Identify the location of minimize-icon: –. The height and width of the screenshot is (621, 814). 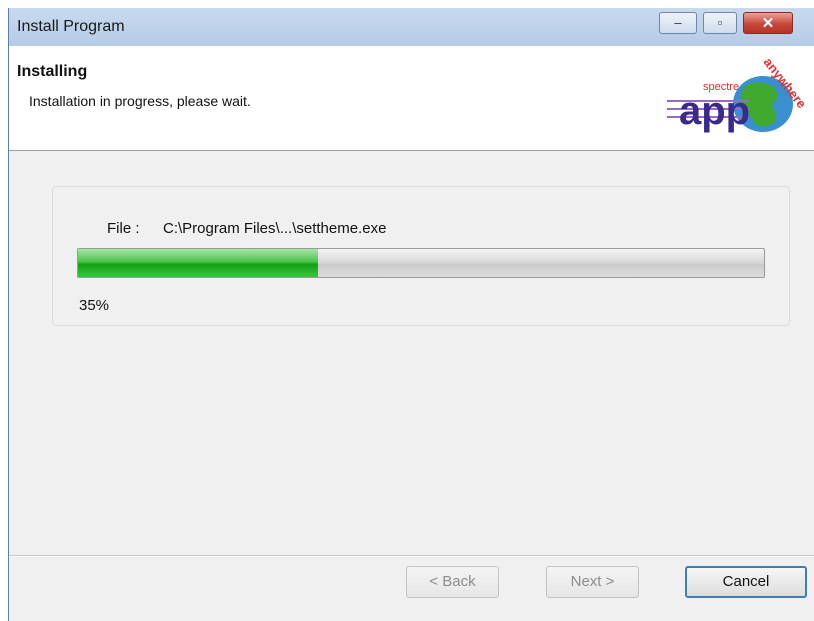
(678, 22).